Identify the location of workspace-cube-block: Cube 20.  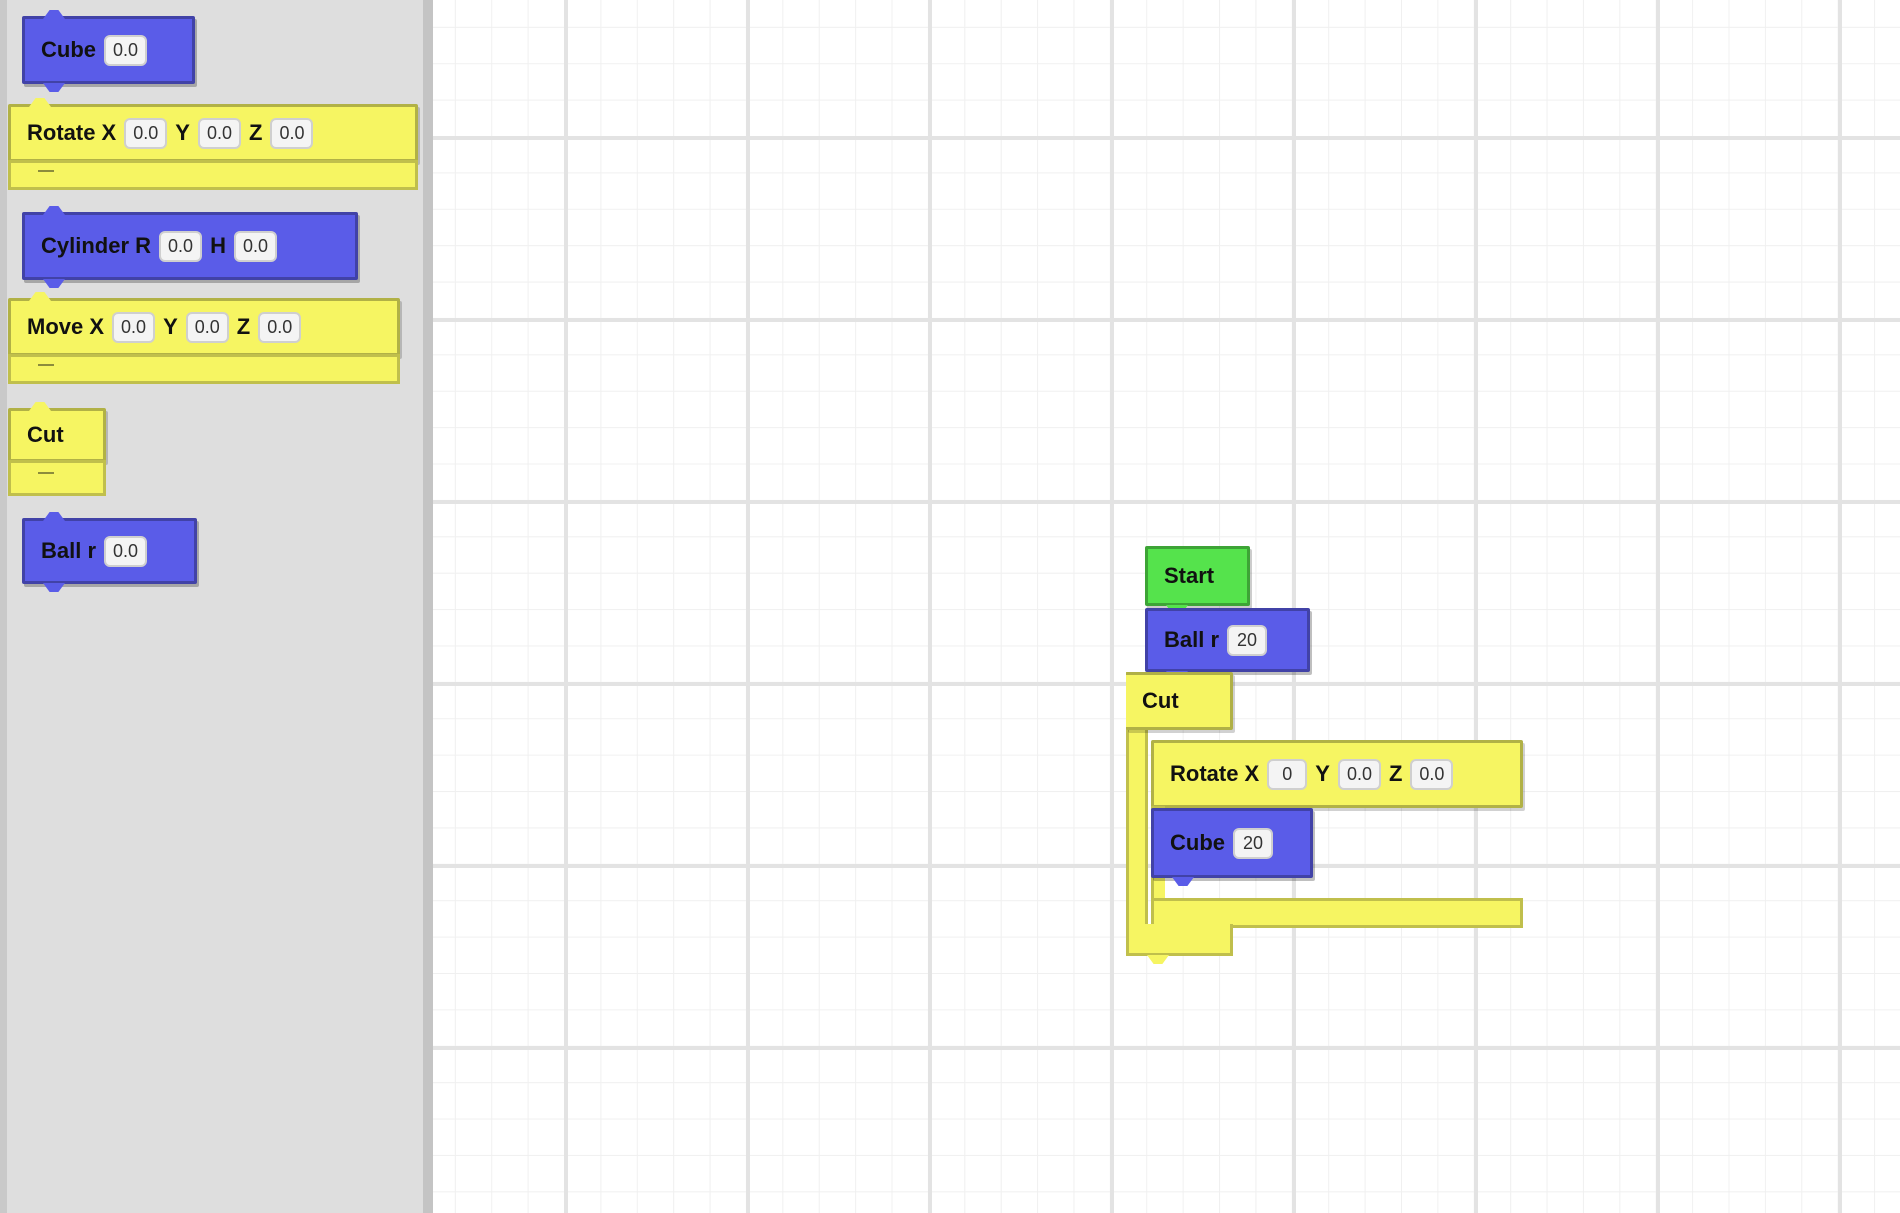
(1232, 843).